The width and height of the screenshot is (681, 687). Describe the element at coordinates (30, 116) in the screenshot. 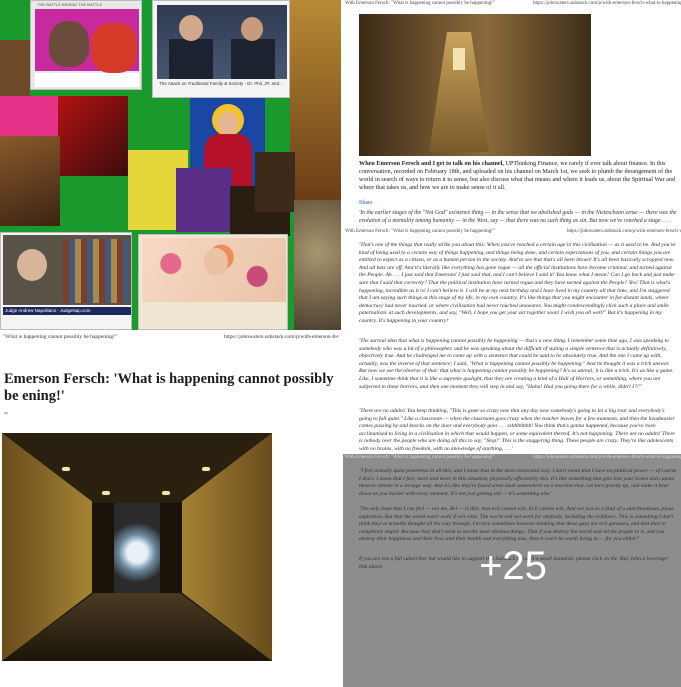

I see `pink-panel` at that location.